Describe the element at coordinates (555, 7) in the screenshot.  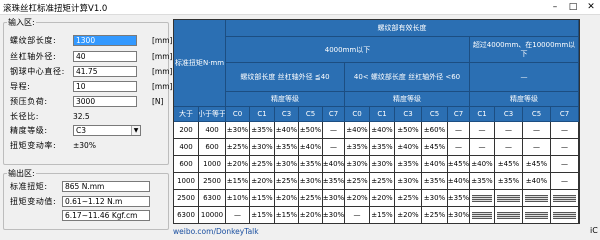
I see `minimize-icon: –` at that location.